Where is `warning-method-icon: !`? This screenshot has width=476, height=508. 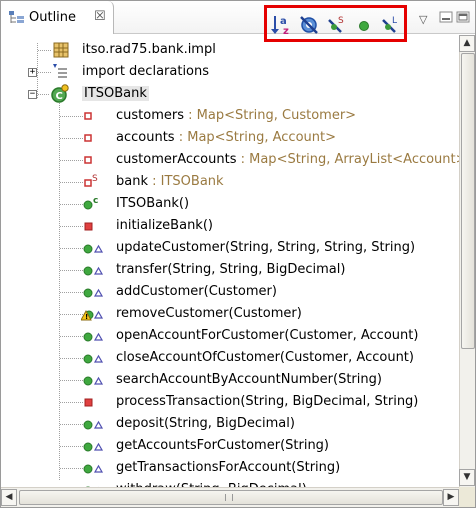 warning-method-icon: ! is located at coordinates (94, 316).